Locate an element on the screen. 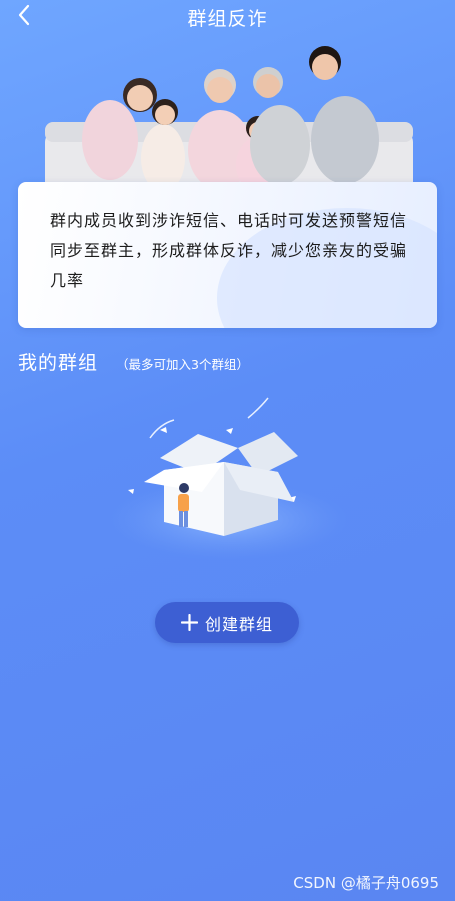 This screenshot has width=455, height=901. my-groups-subtitle: （最多可加入3个群组） is located at coordinates (182, 364).